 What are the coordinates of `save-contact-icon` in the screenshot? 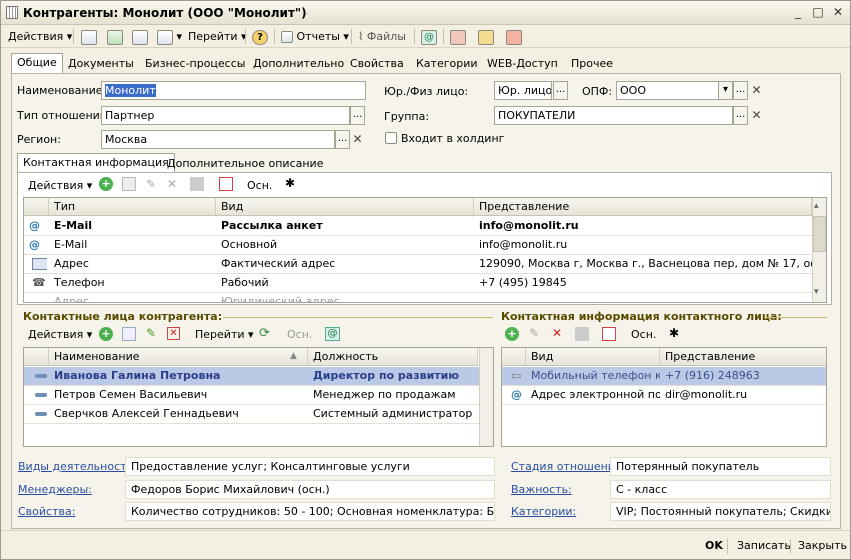 It's located at (582, 334).